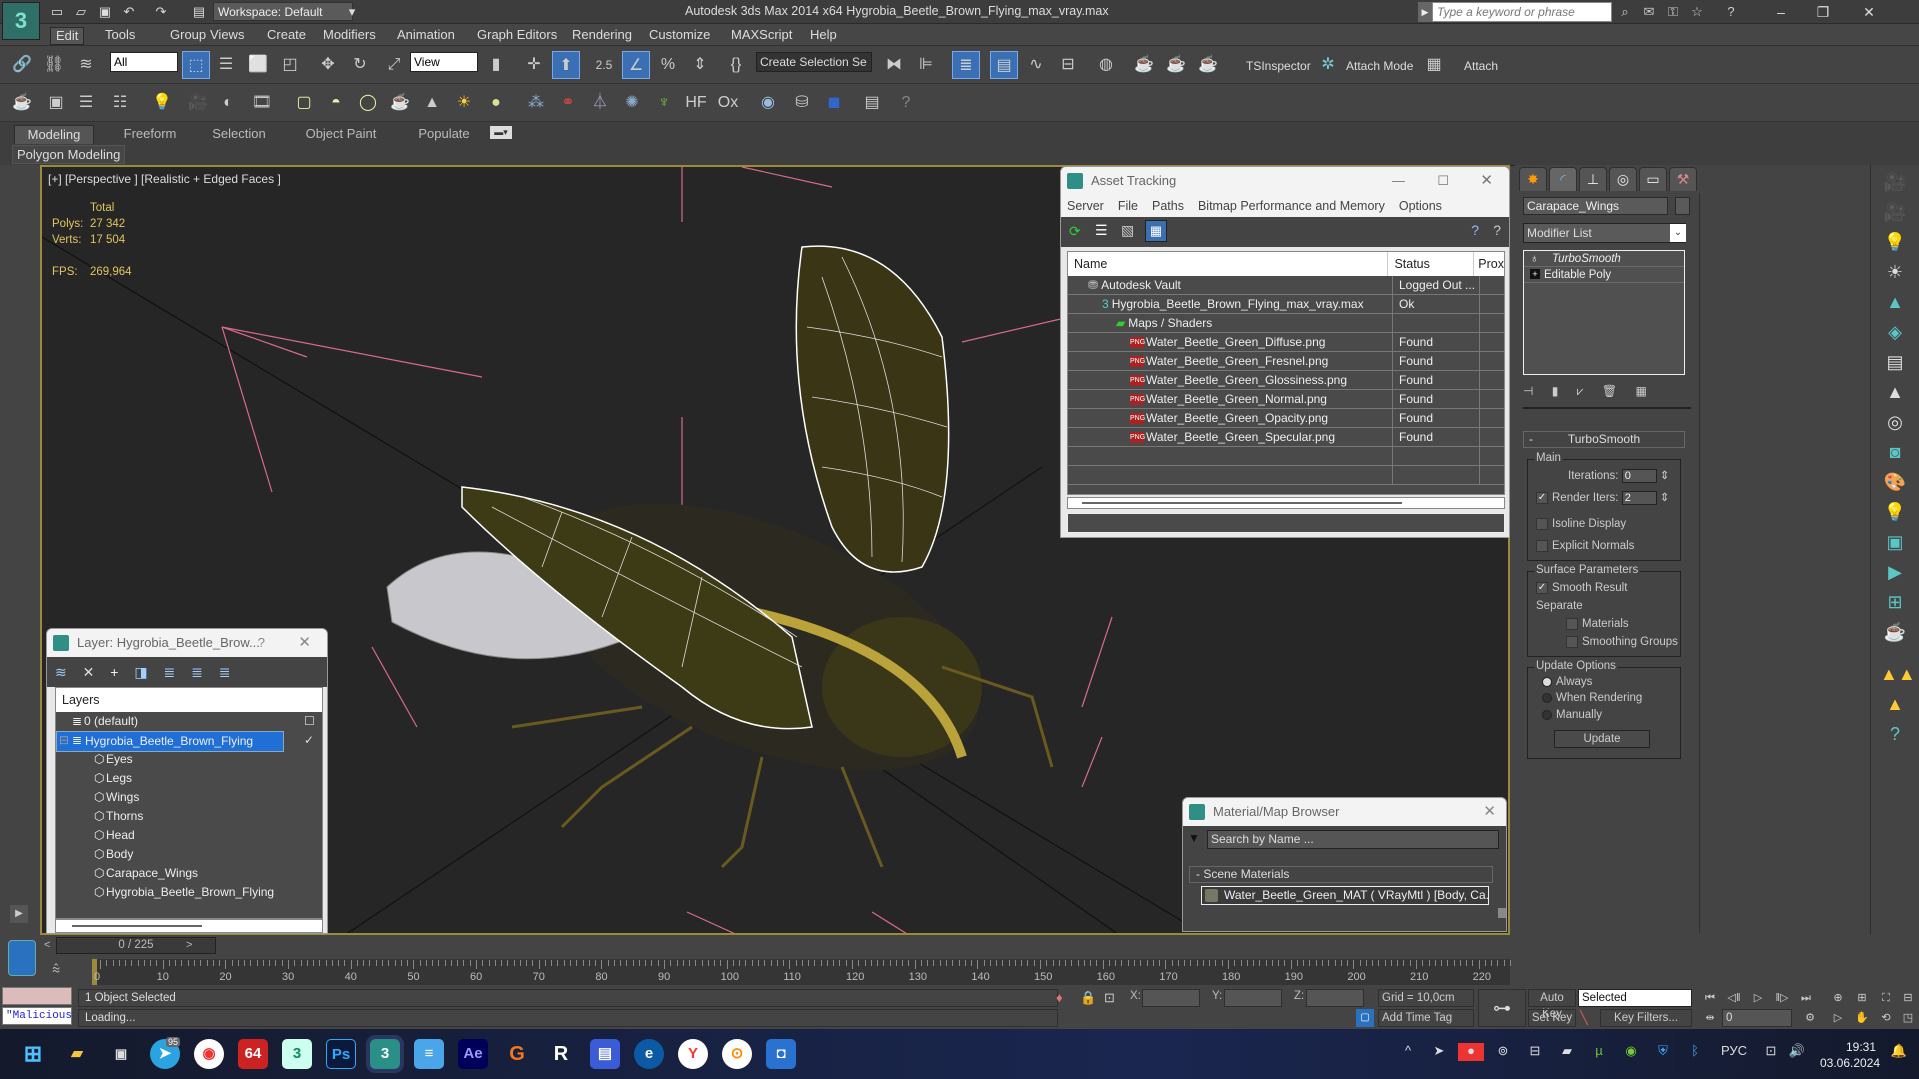 This screenshot has height=1079, width=1919. What do you see at coordinates (426, 36) in the screenshot?
I see `menu-animation: Animation` at bounding box center [426, 36].